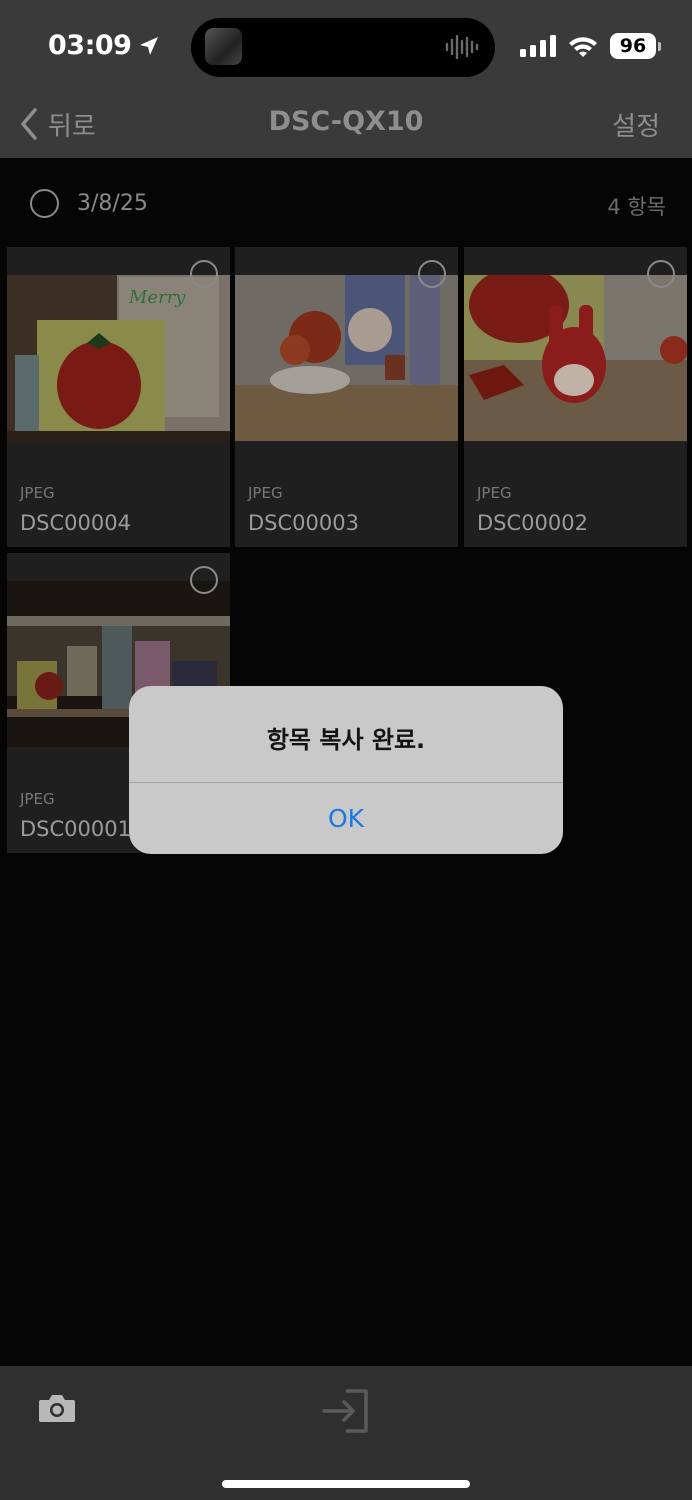 This screenshot has width=692, height=1500. I want to click on dialog-message: 항목 복사 완료., so click(346, 740).